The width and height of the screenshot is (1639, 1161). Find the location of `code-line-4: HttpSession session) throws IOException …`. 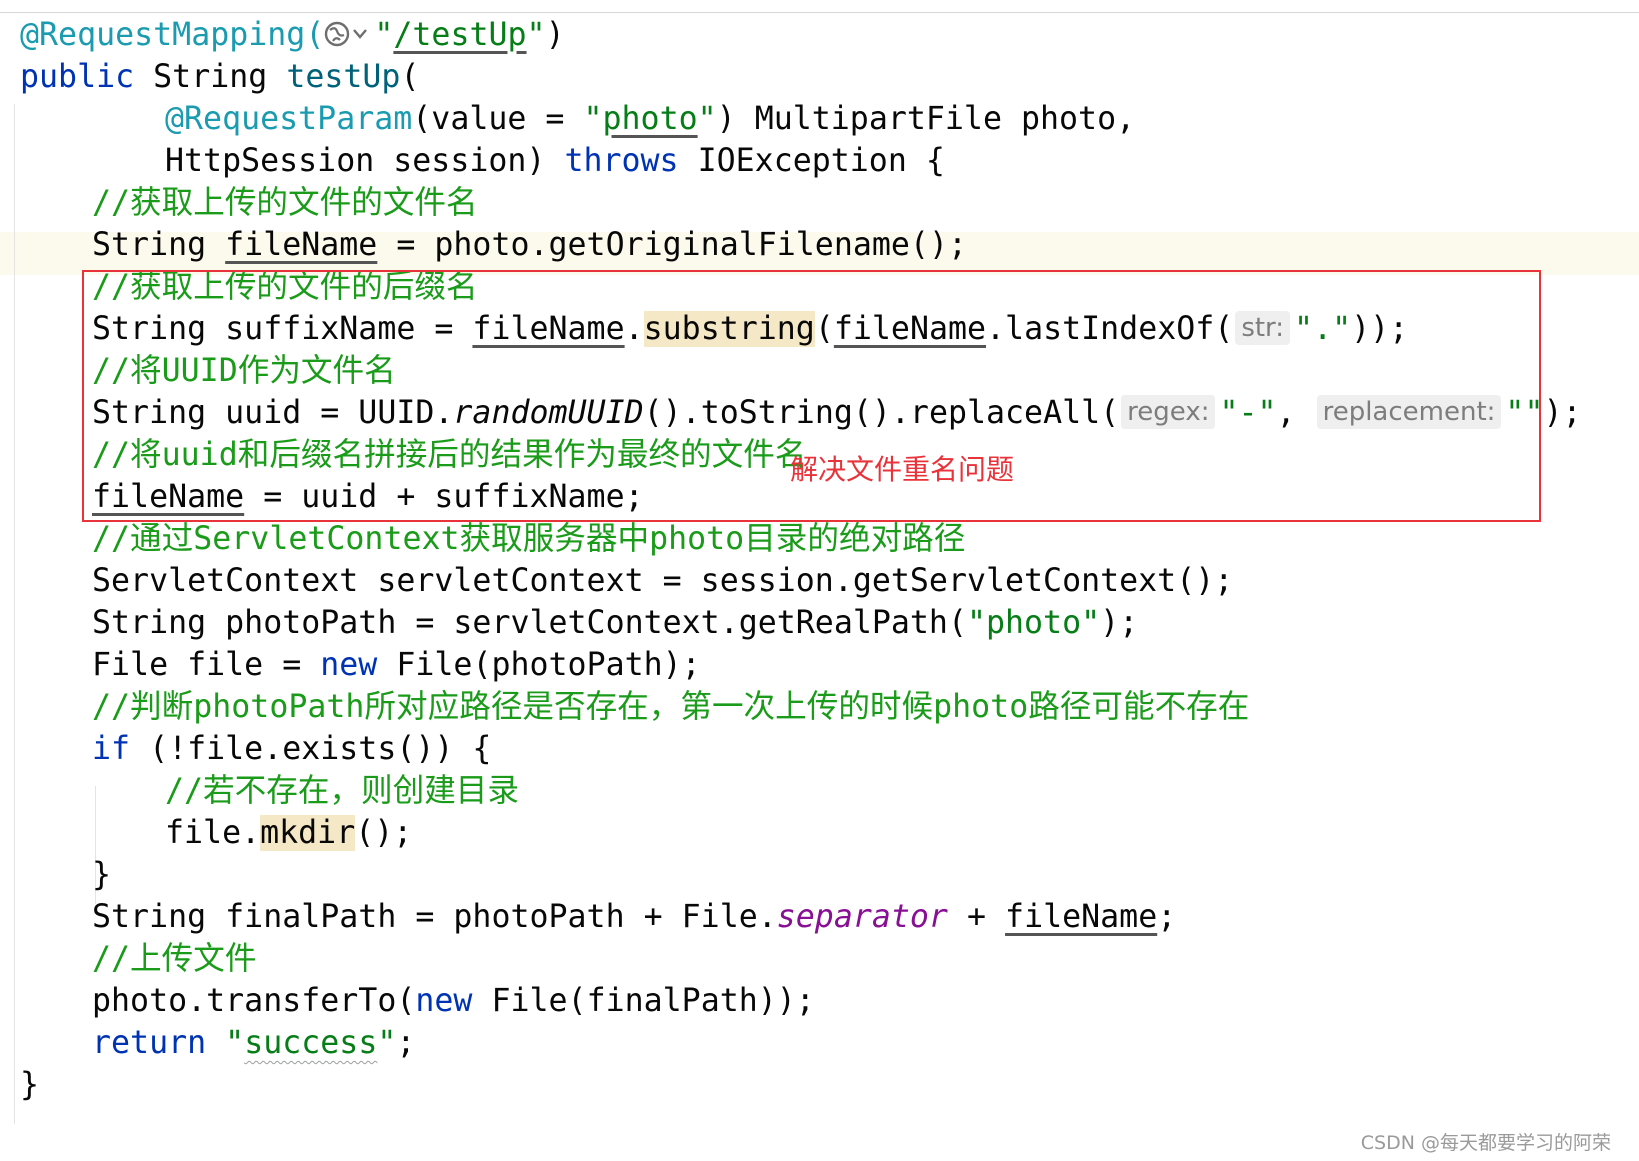

code-line-4: HttpSession session) throws IOException … is located at coordinates (555, 161).